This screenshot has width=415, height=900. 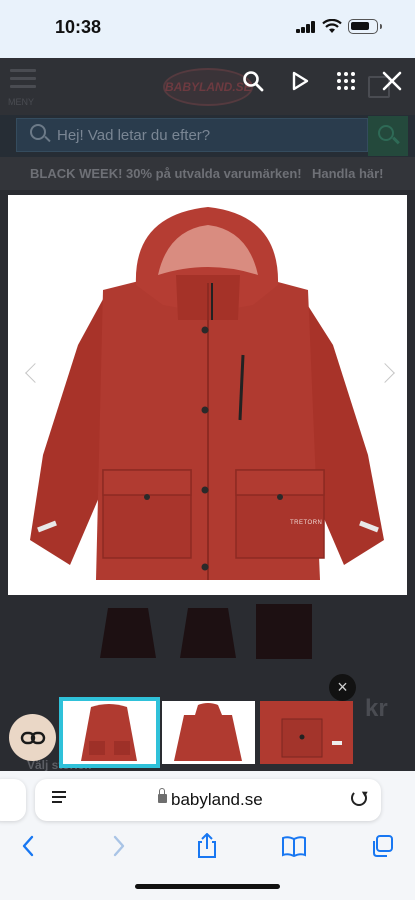 I want to click on search-row: Hej! Vad letar du efter?, so click(x=207, y=136).